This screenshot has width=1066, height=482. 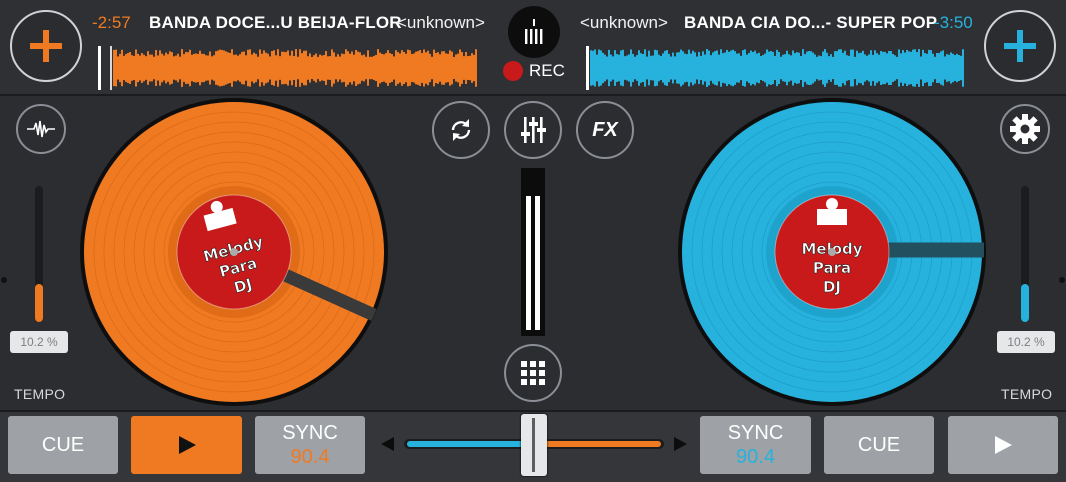 What do you see at coordinates (811, 22) in the screenshot?
I see `deck-b-title: BANDA CIA DO...- SUPER POP` at bounding box center [811, 22].